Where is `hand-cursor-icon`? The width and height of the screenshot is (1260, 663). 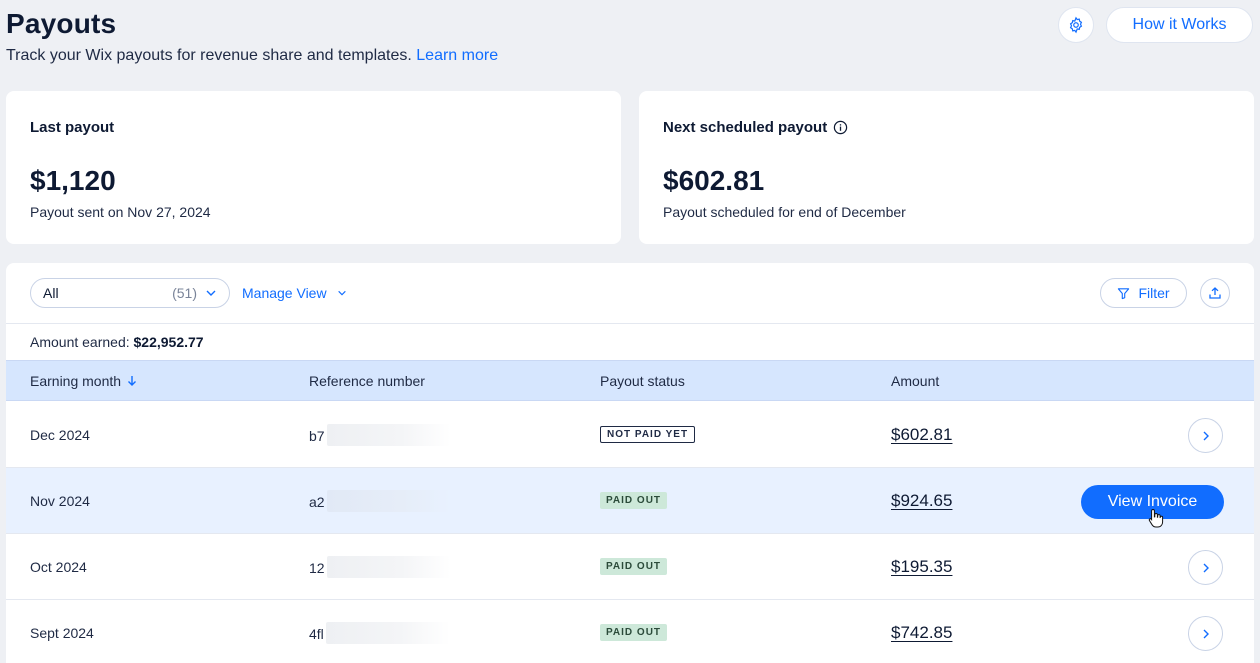 hand-cursor-icon is located at coordinates (1156, 518).